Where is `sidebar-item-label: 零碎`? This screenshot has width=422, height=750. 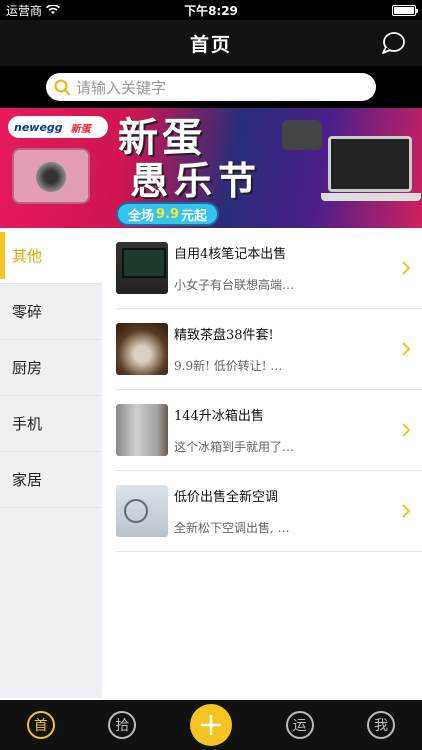
sidebar-item-label: 零碎 is located at coordinates (27, 312).